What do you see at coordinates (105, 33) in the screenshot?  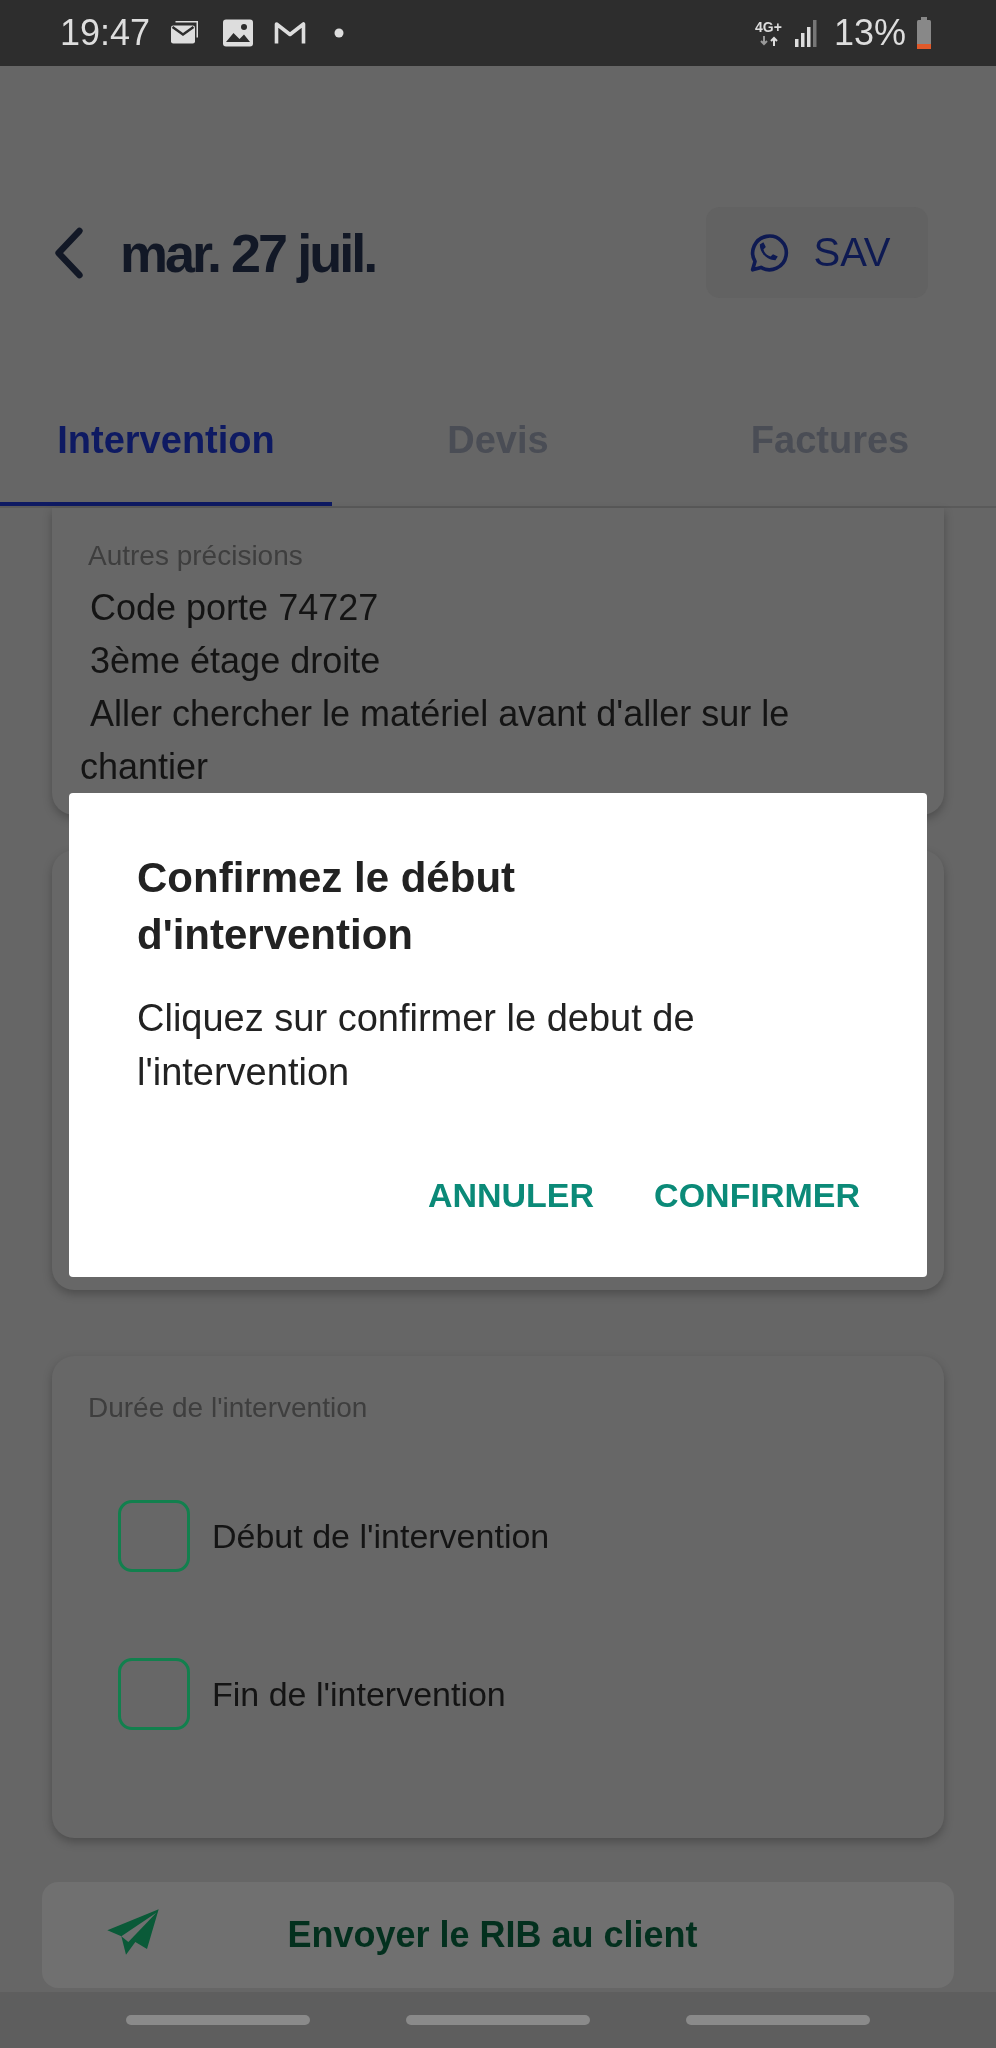 I see `status-time: 19:47` at bounding box center [105, 33].